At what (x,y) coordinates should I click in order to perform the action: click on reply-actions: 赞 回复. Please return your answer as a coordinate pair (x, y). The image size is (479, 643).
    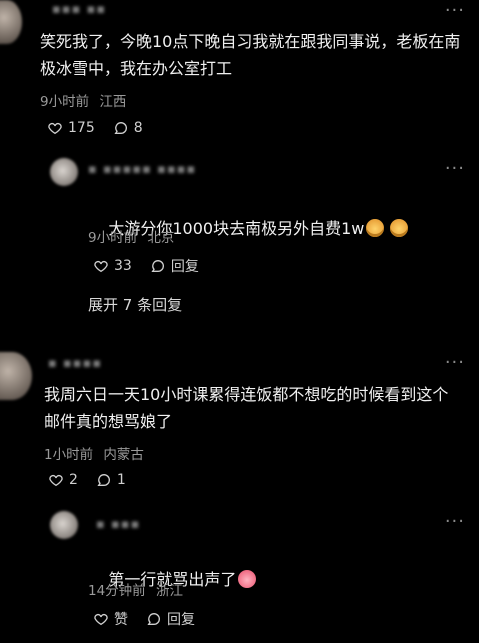
    Looking at the image, I should click on (144, 619).